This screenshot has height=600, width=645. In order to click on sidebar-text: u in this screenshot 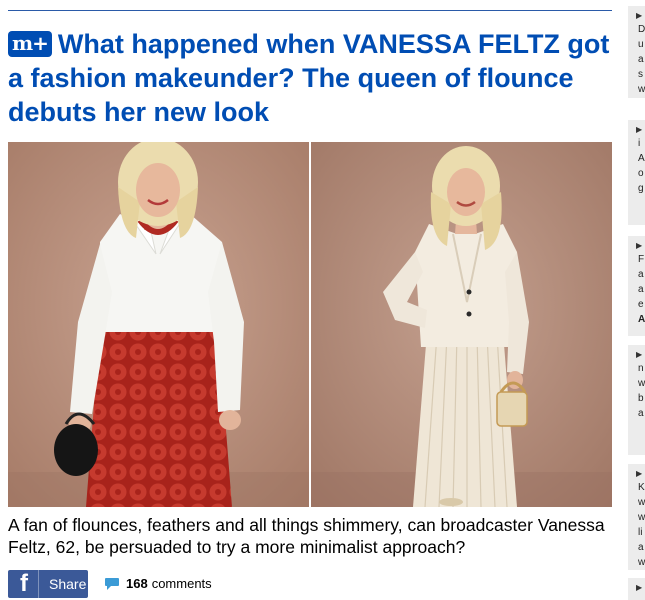, I will do `click(641, 44)`.